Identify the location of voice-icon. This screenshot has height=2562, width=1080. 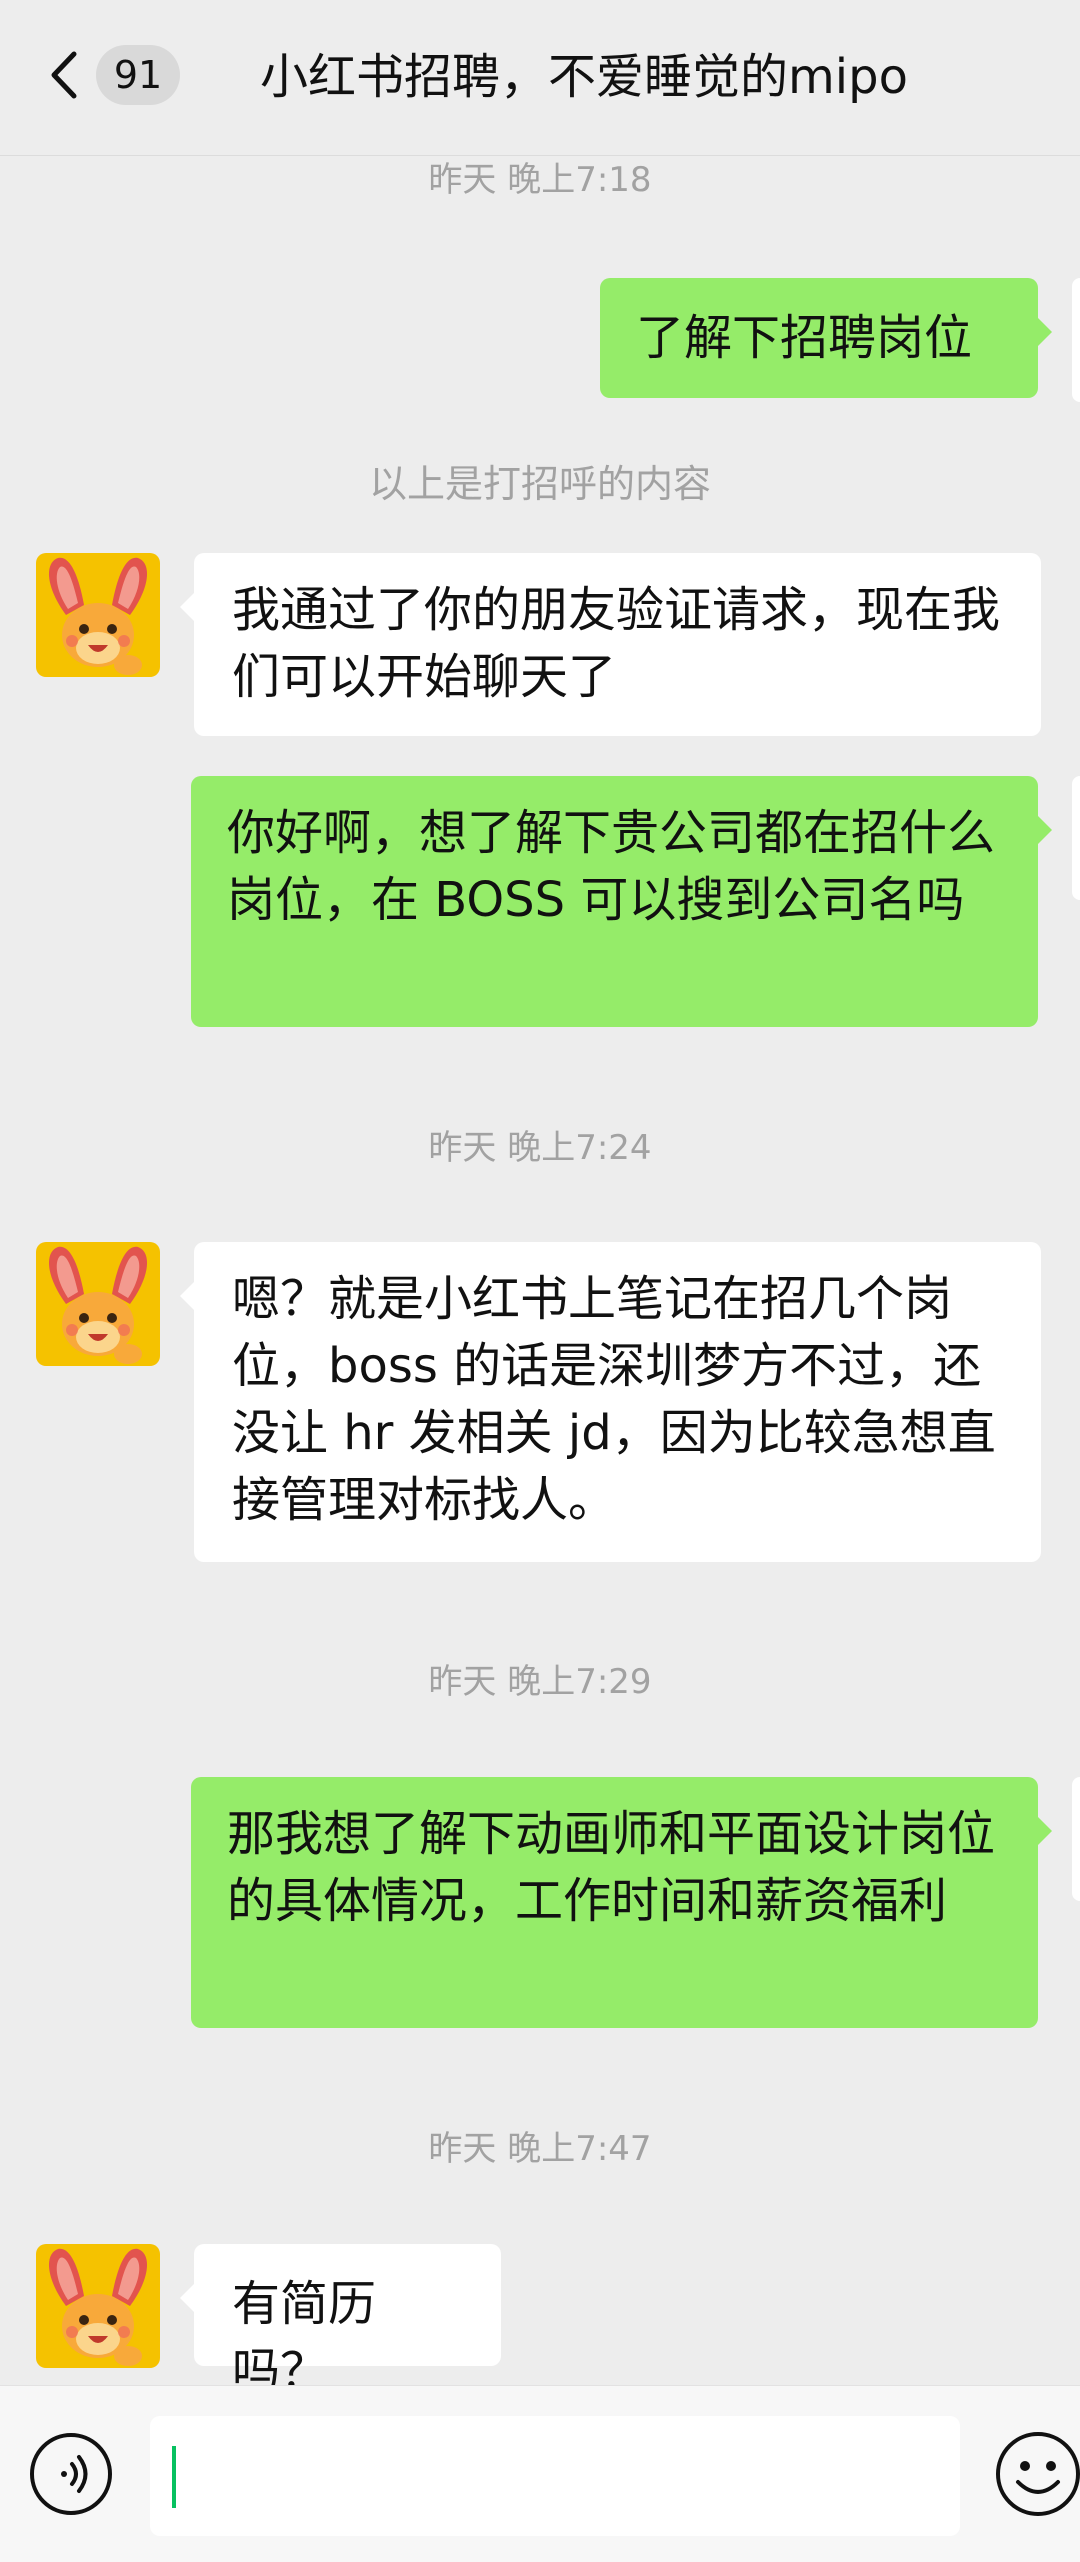
(71, 2474).